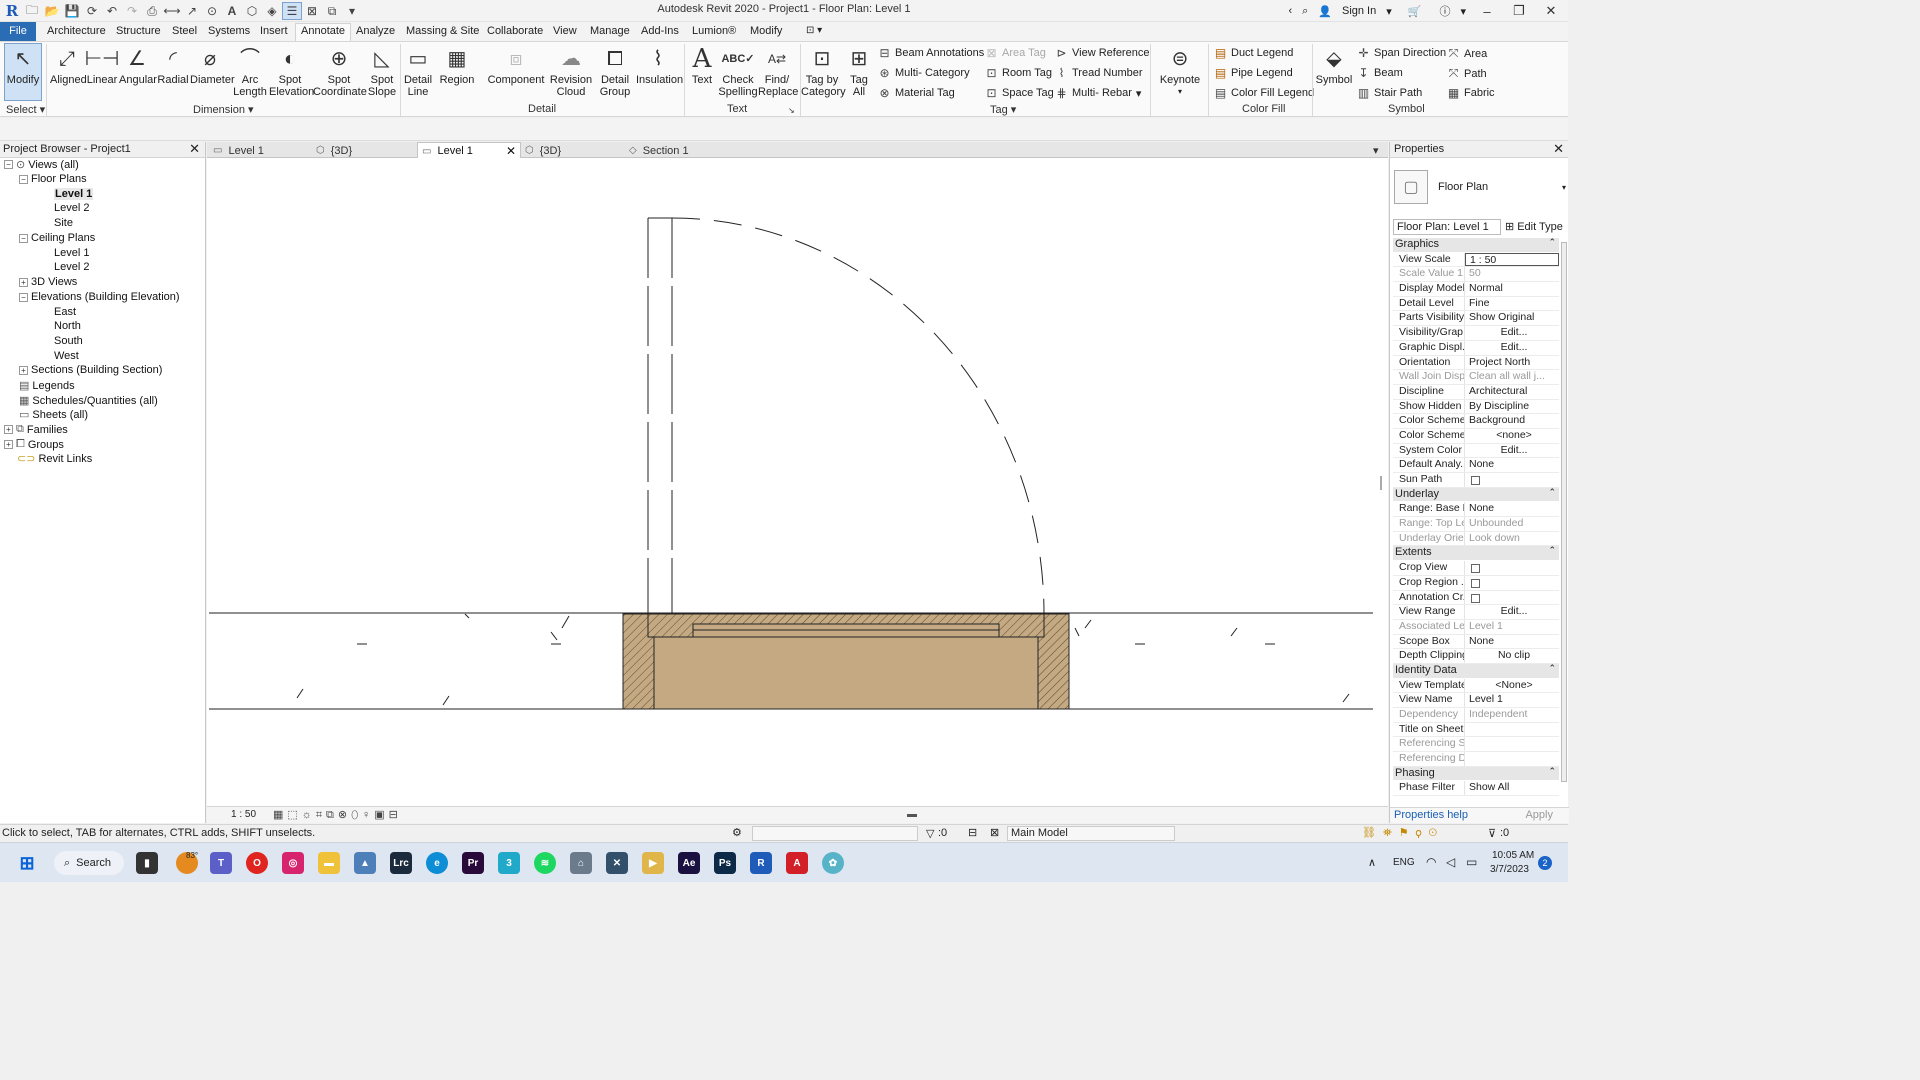 Image resolution: width=1920 pixels, height=1080 pixels. Describe the element at coordinates (25, 109) in the screenshot. I see `panel-label-select: Select ▾` at that location.